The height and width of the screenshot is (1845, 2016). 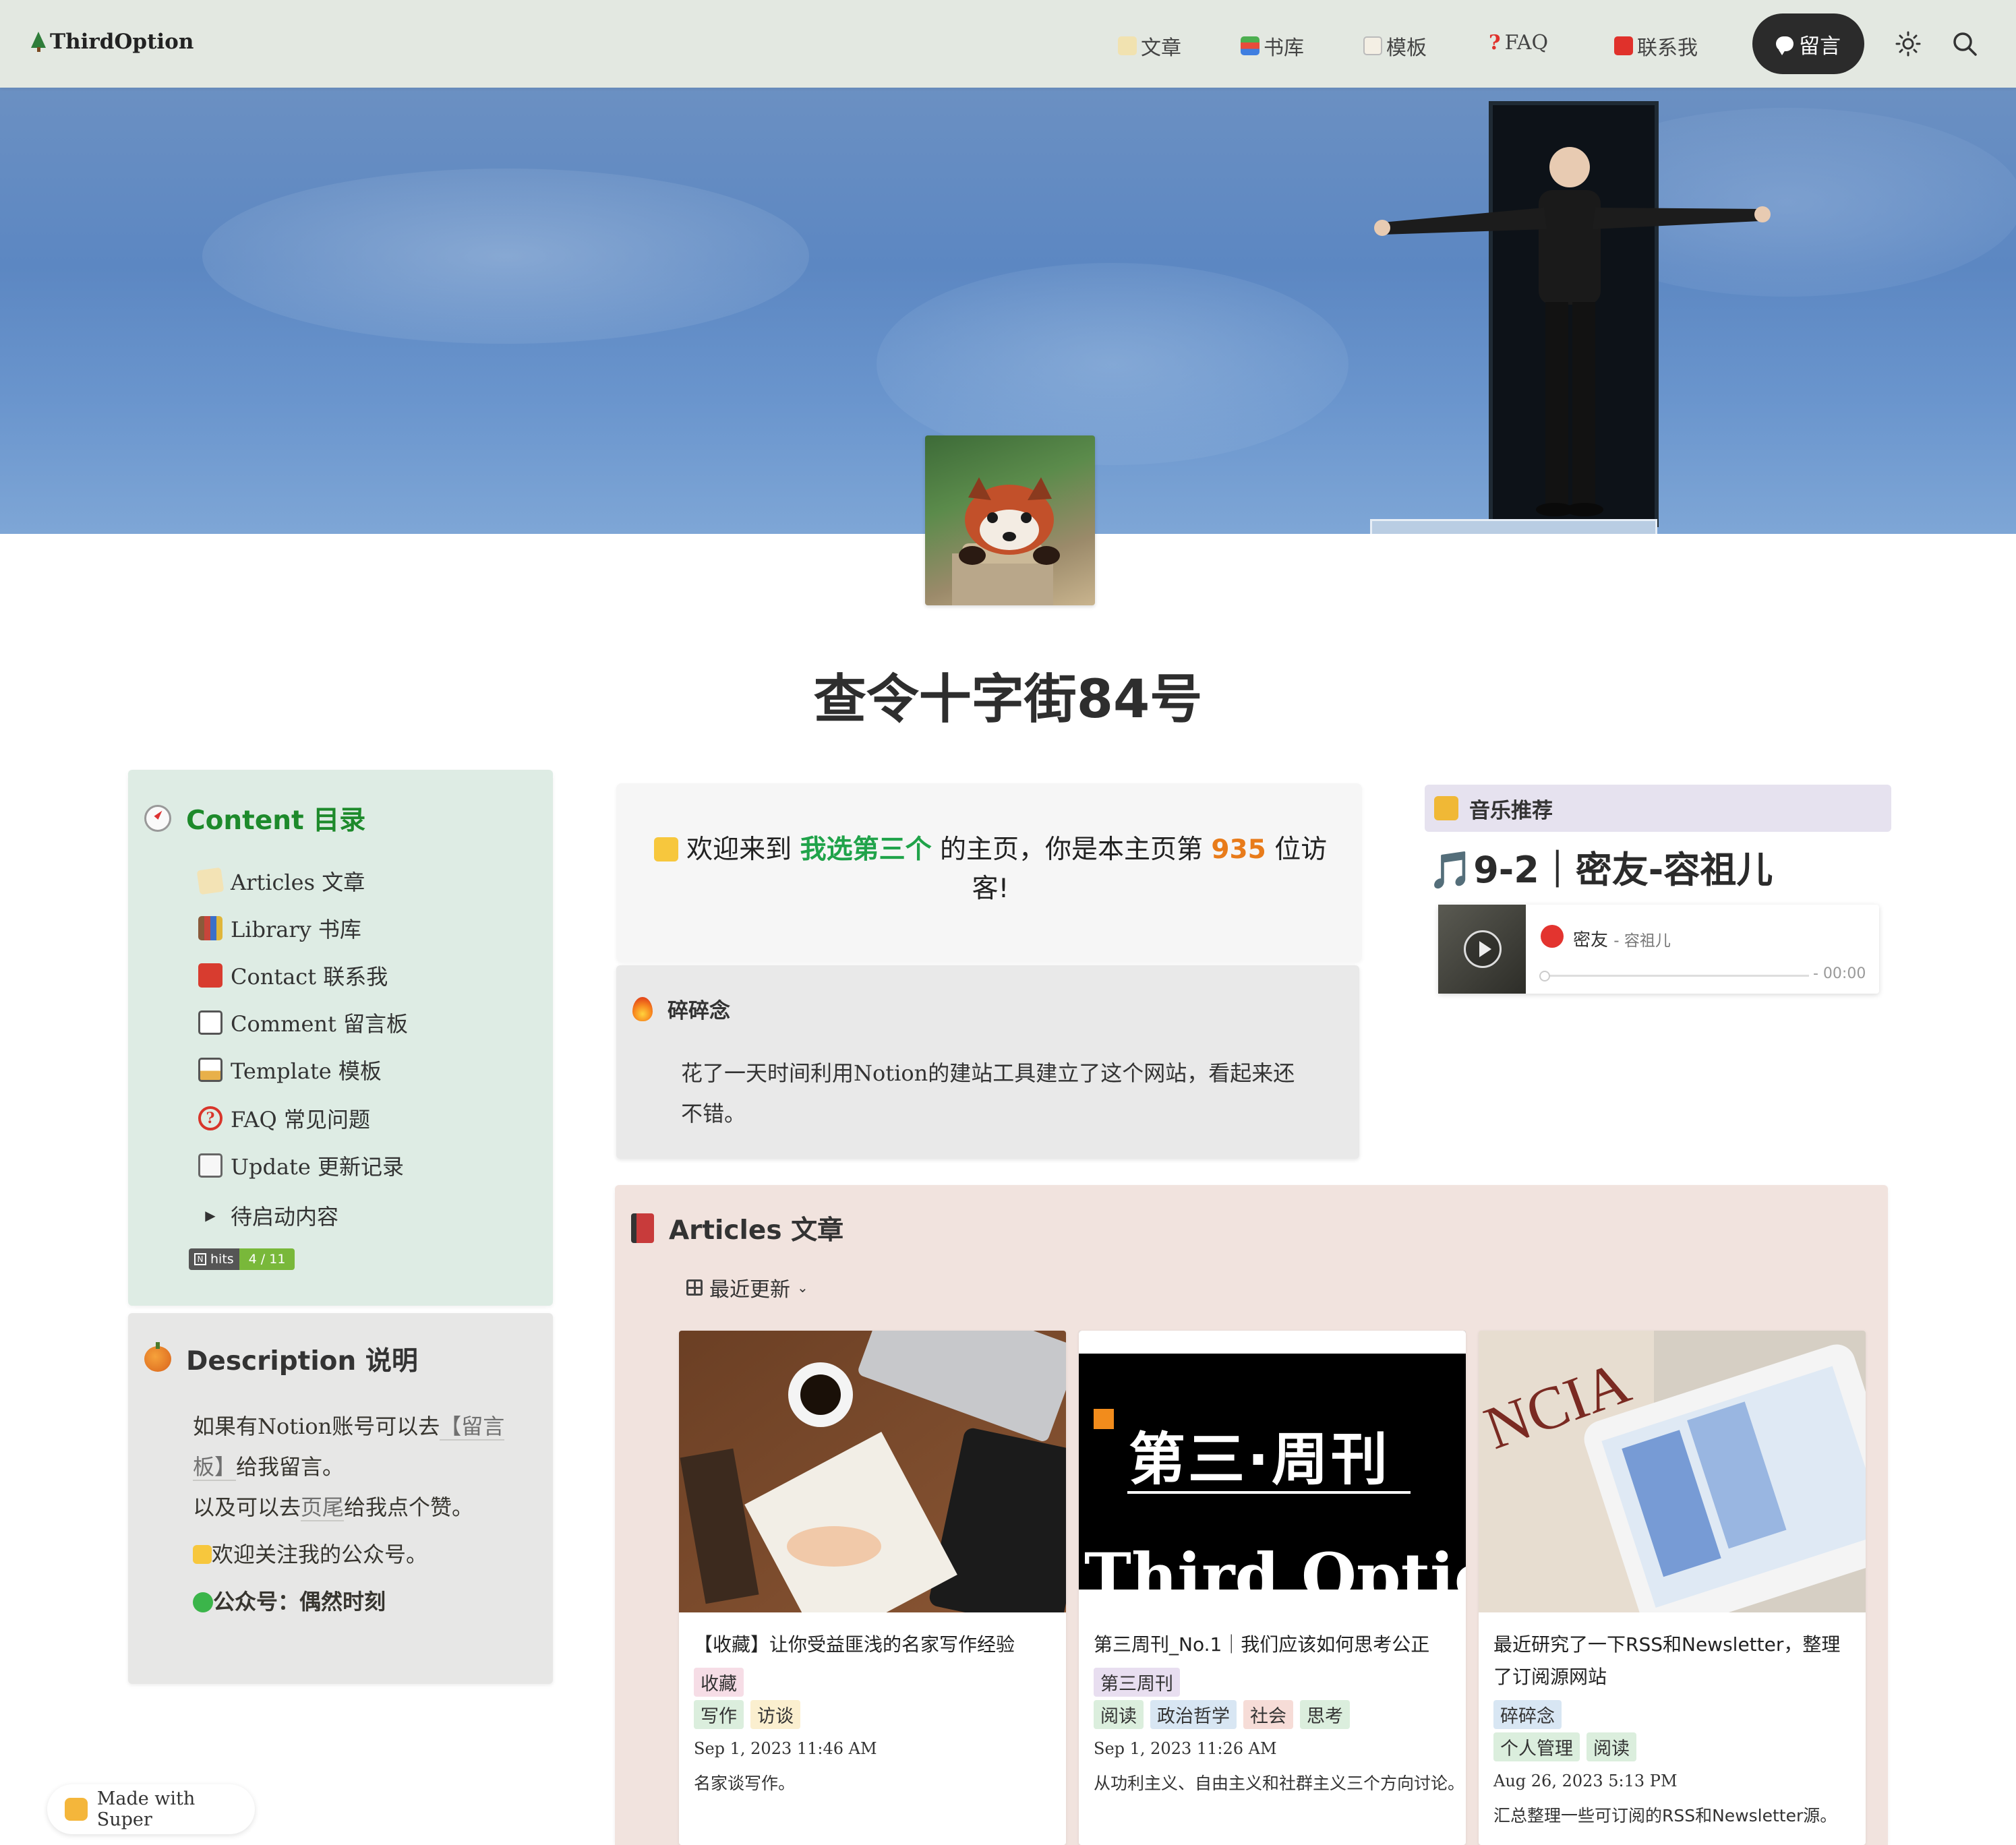 I want to click on card-tags-secondary: 写作 访谈, so click(x=747, y=1715).